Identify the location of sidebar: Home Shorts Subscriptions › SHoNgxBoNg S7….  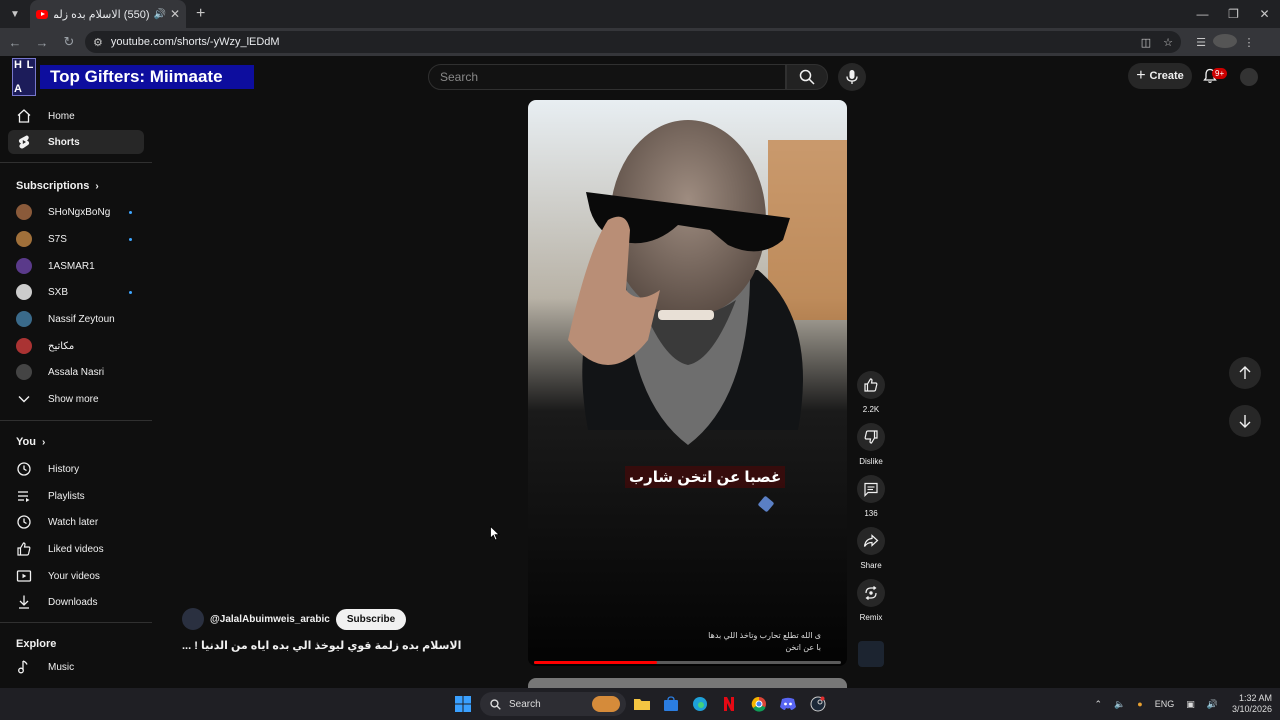
(77, 394).